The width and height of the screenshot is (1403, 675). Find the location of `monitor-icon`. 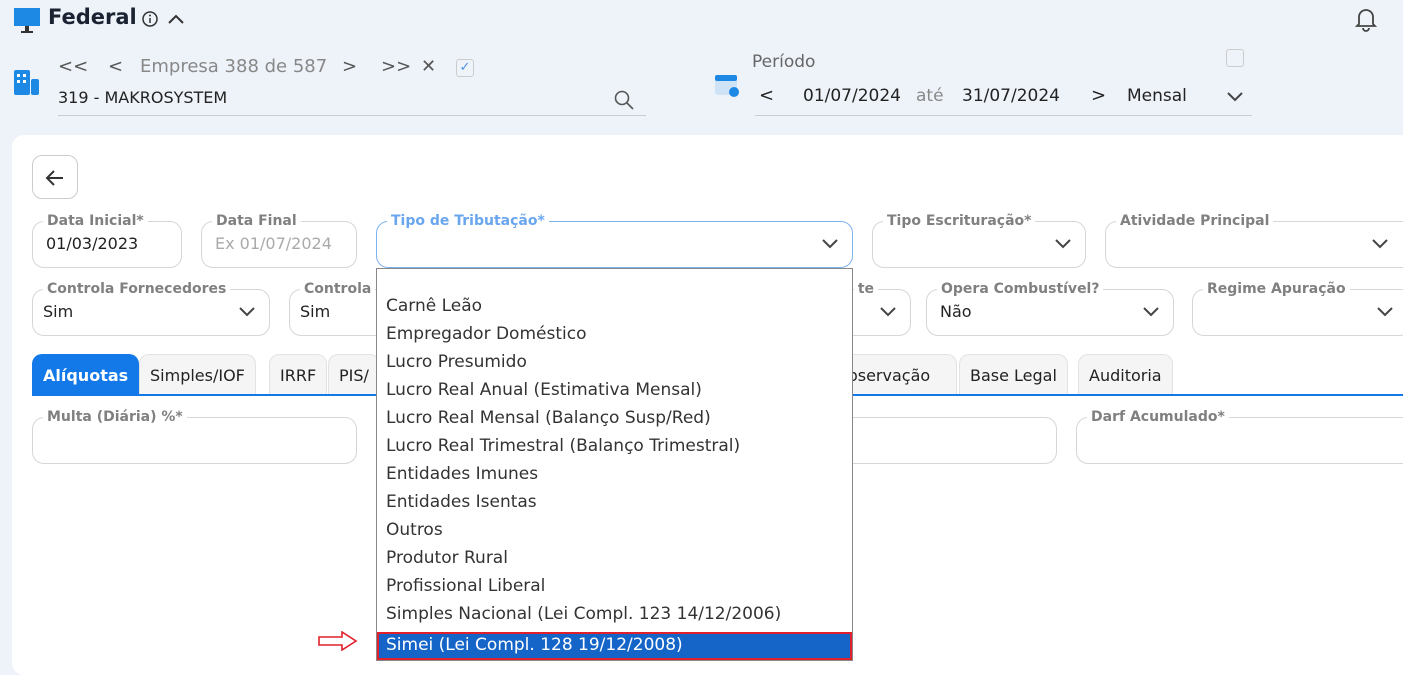

monitor-icon is located at coordinates (27, 20).